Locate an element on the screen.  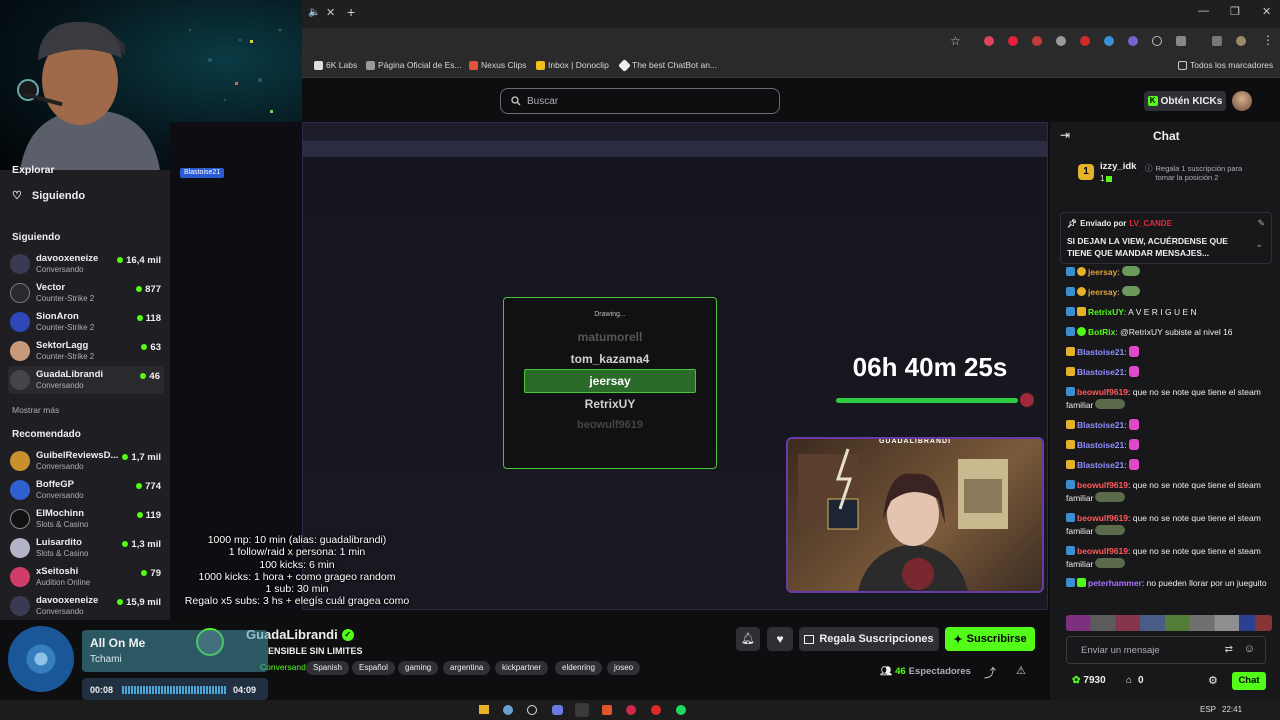
search-placeholder: Buscar is located at coordinates (543, 101).